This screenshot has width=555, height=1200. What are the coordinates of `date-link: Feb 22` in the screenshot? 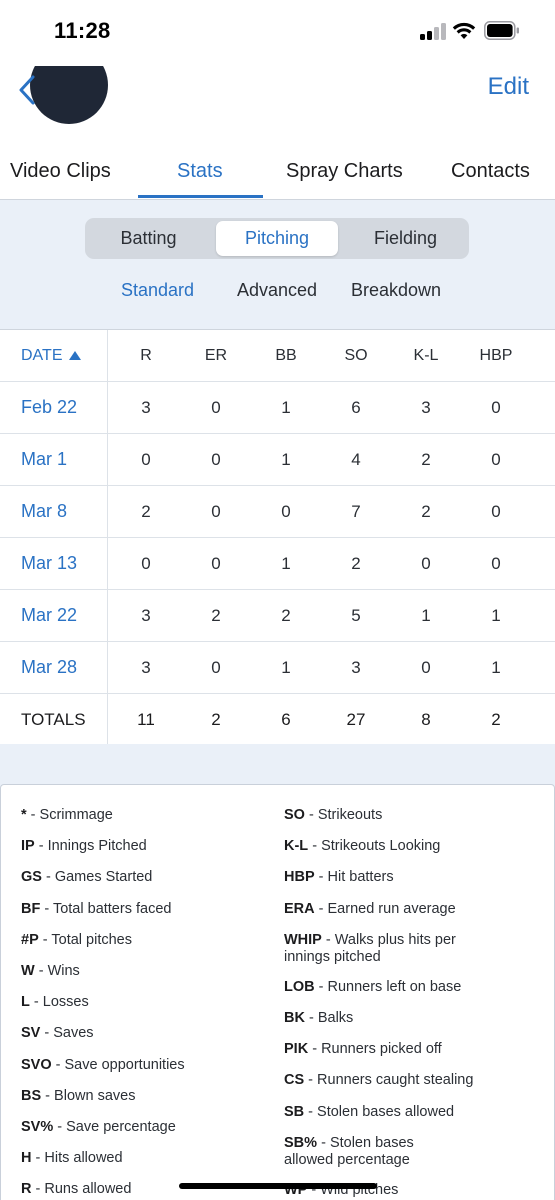 It's located at (54, 407).